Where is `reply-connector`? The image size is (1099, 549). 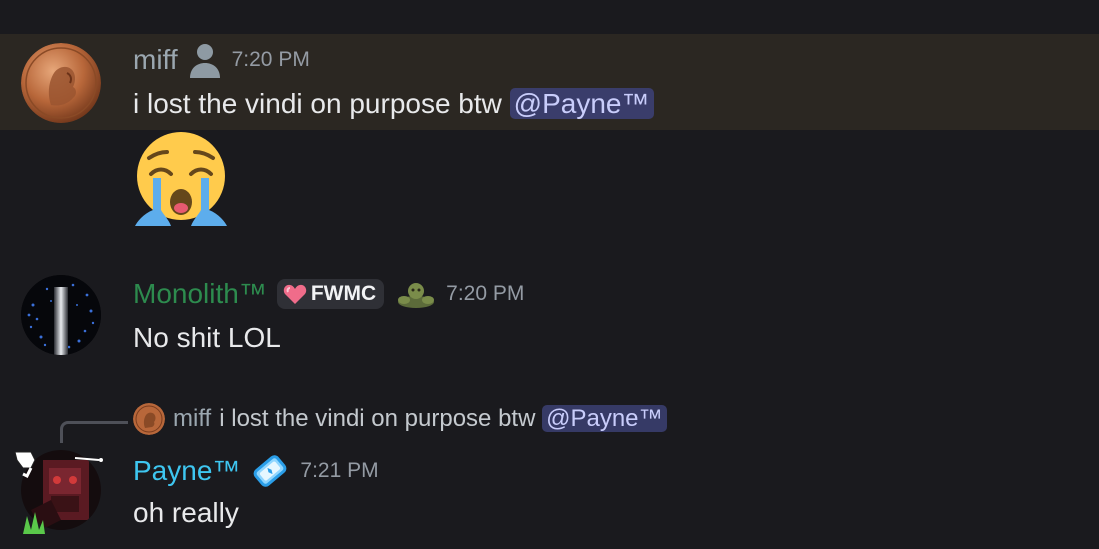
reply-connector is located at coordinates (94, 432).